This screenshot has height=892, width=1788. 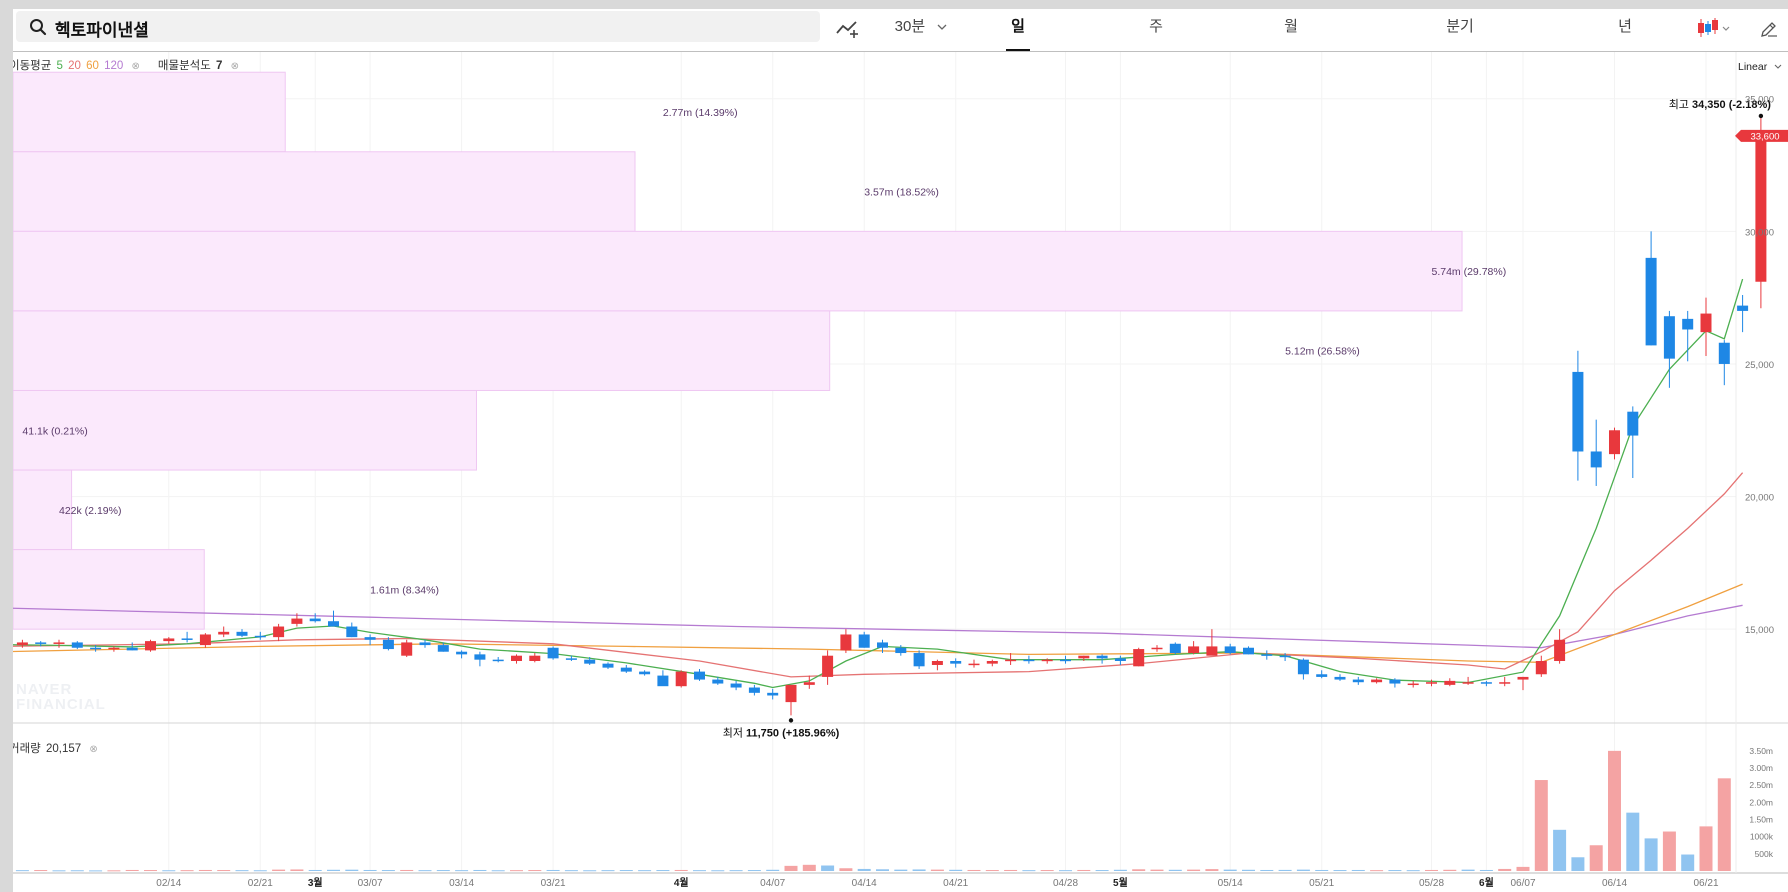 I want to click on pencil-icon, so click(x=1769, y=28).